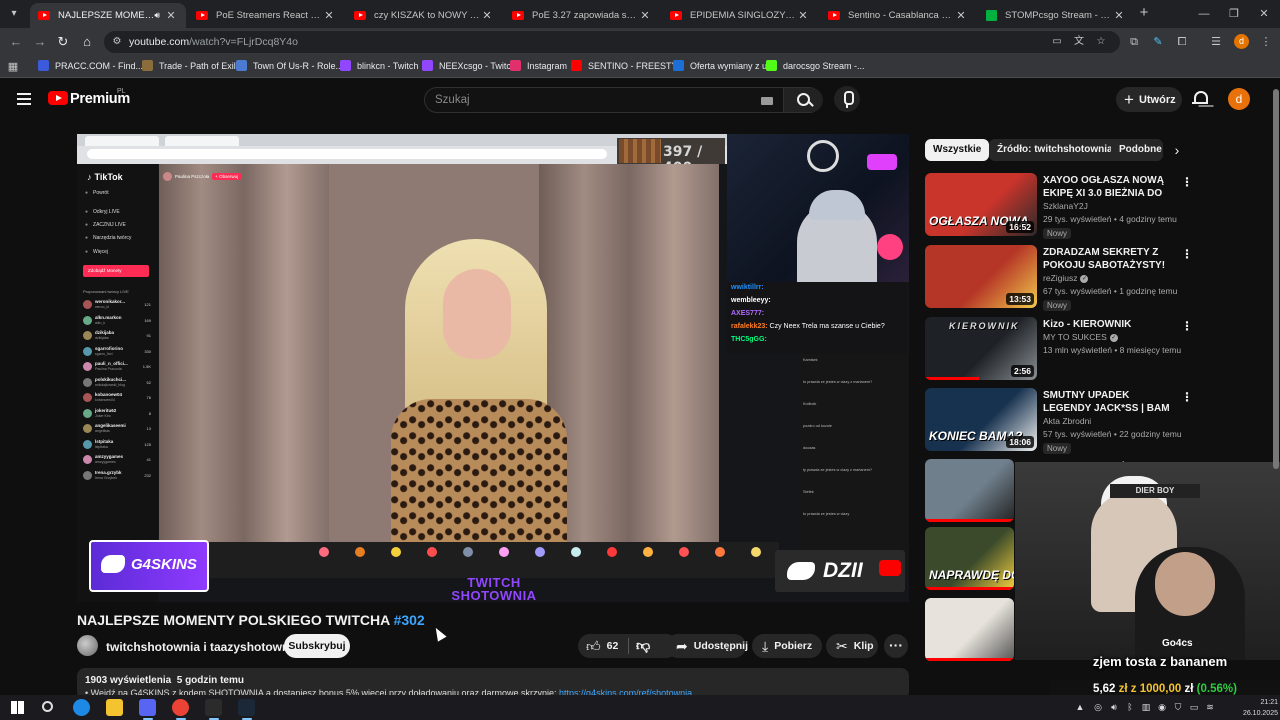 The height and width of the screenshot is (720, 1280). What do you see at coordinates (1080, 707) in the screenshot?
I see `tray-app-icon: ▲` at bounding box center [1080, 707].